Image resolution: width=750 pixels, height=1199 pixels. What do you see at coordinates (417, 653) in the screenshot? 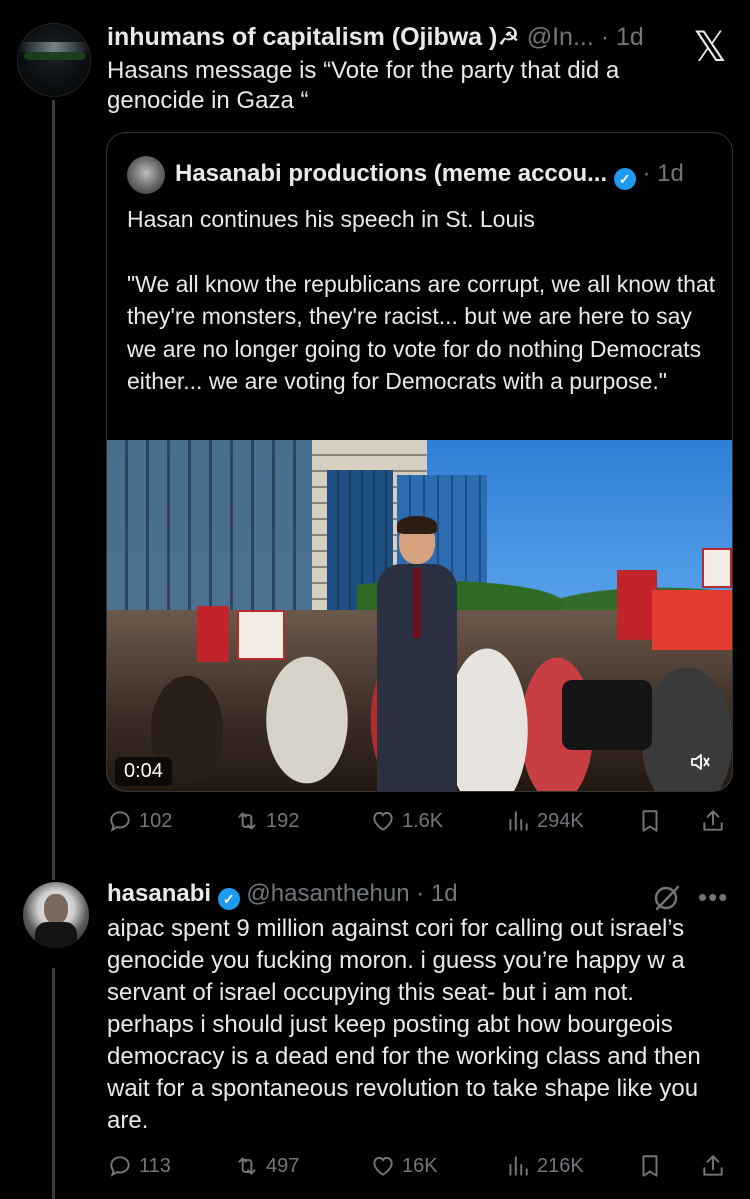
I see `media-speaker` at bounding box center [417, 653].